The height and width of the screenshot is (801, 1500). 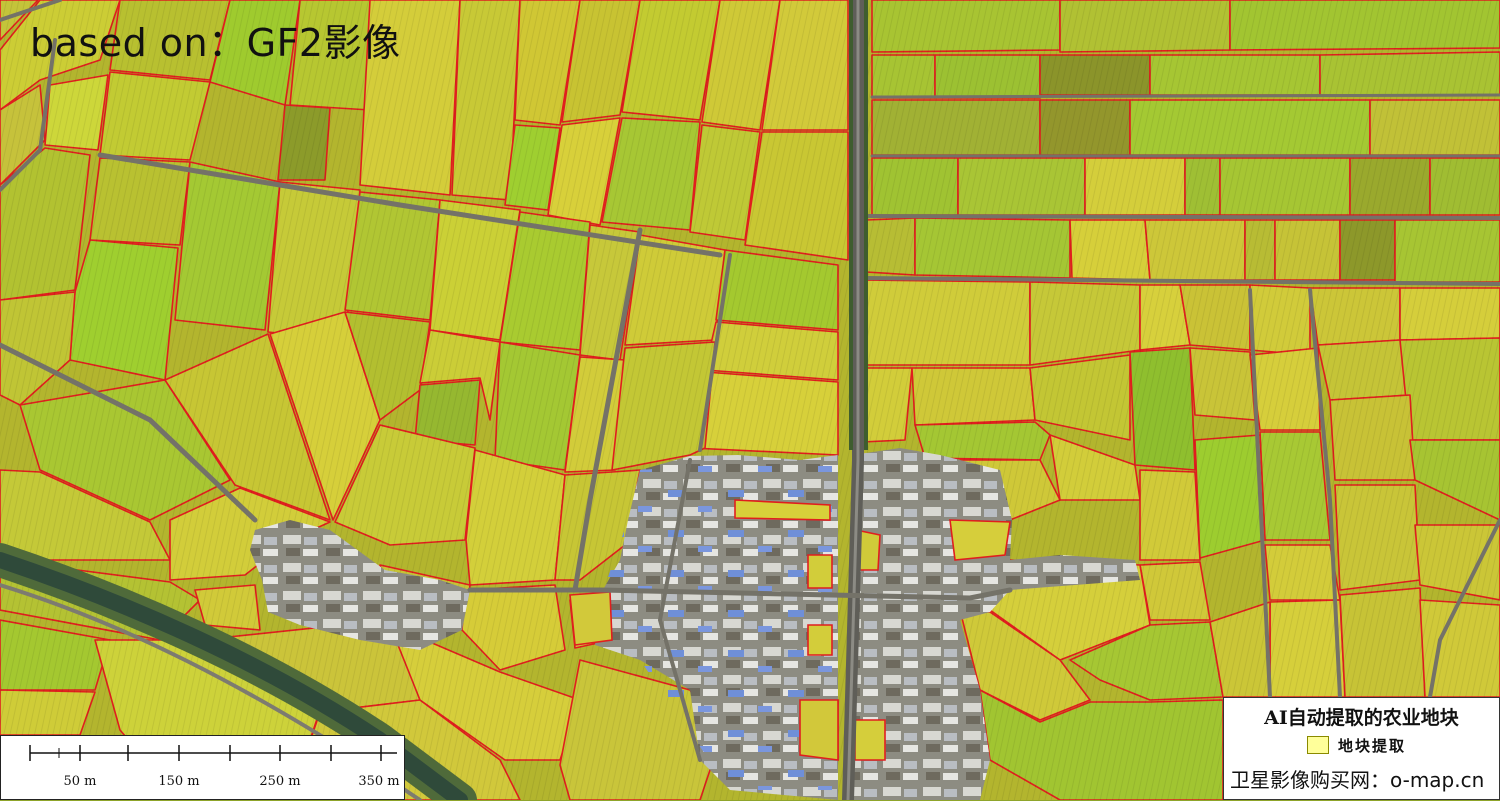 What do you see at coordinates (179, 781) in the screenshot?
I see `scale-bar-label: 150 m` at bounding box center [179, 781].